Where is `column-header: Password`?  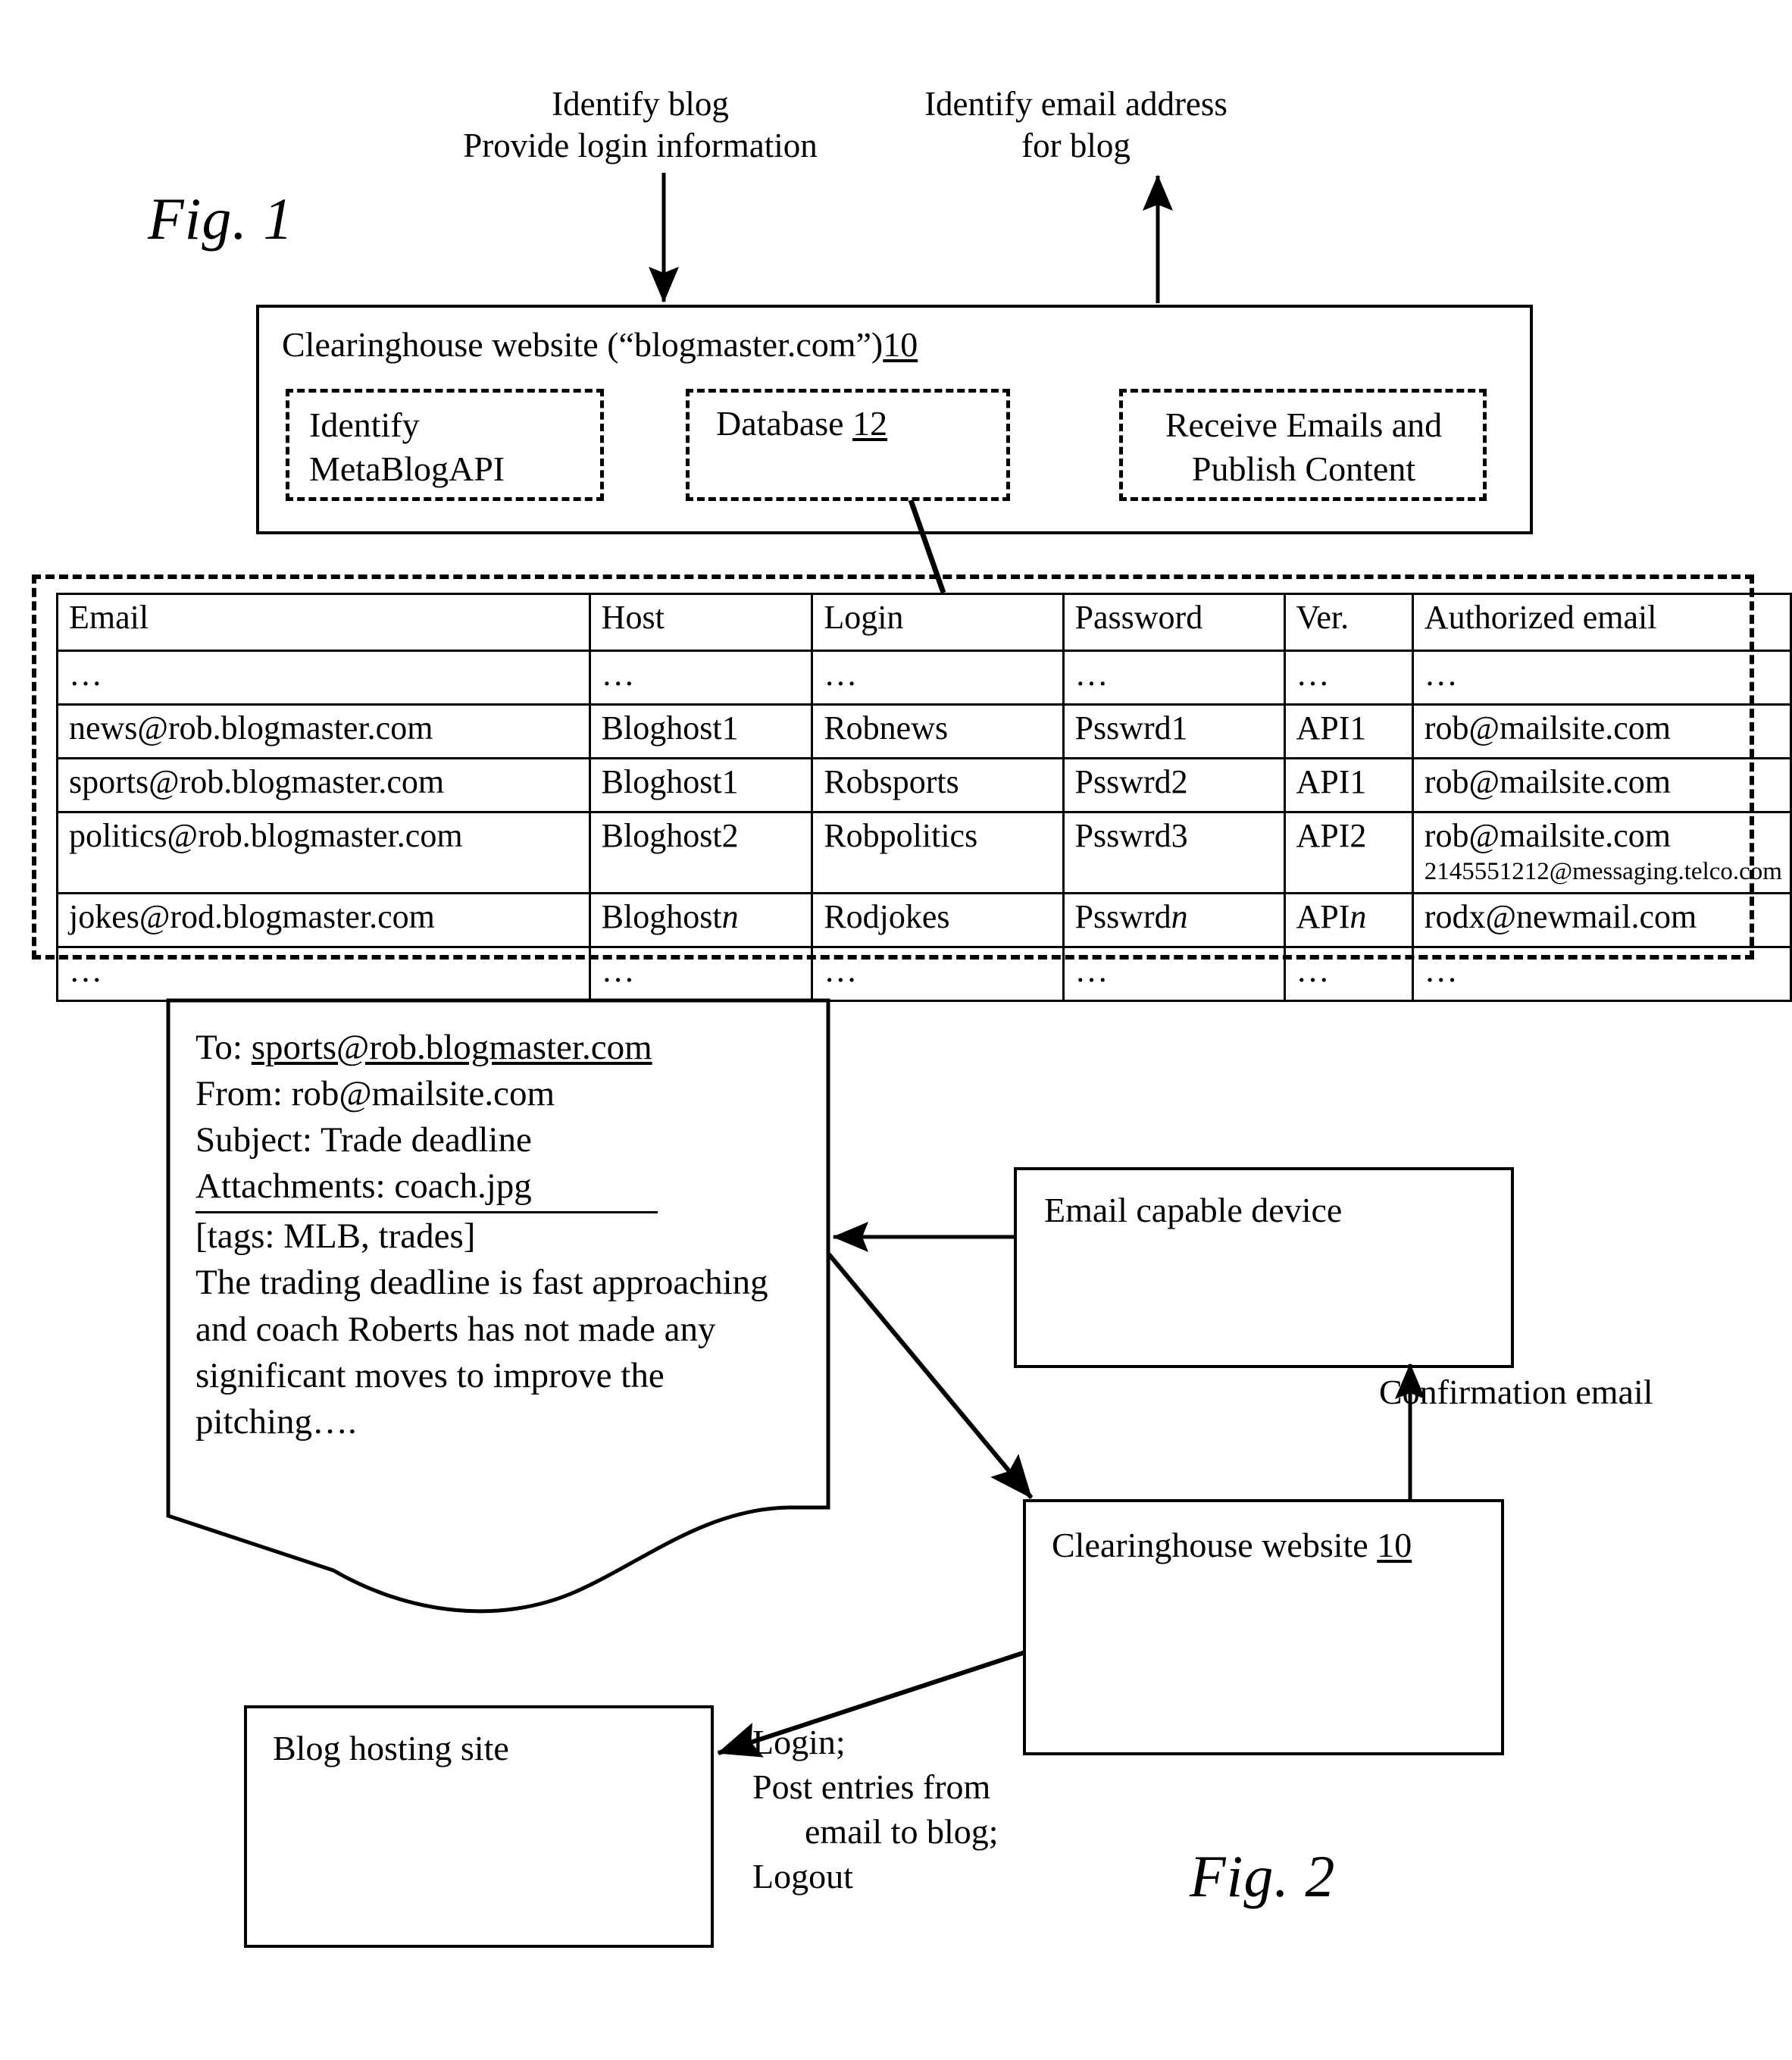 column-header: Password is located at coordinates (1174, 622).